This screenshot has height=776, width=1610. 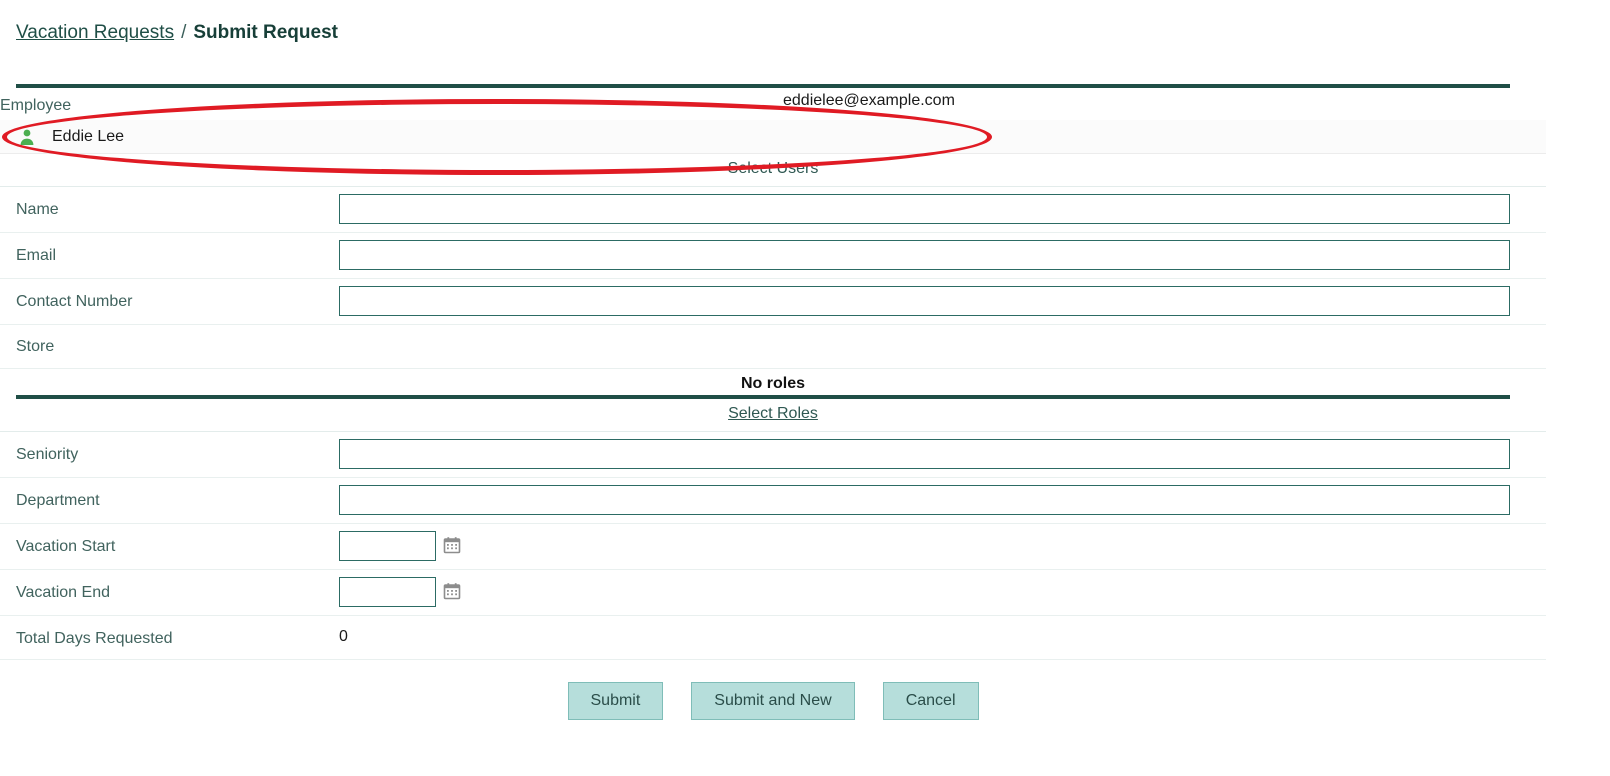 I want to click on label-department: Department, so click(x=58, y=500).